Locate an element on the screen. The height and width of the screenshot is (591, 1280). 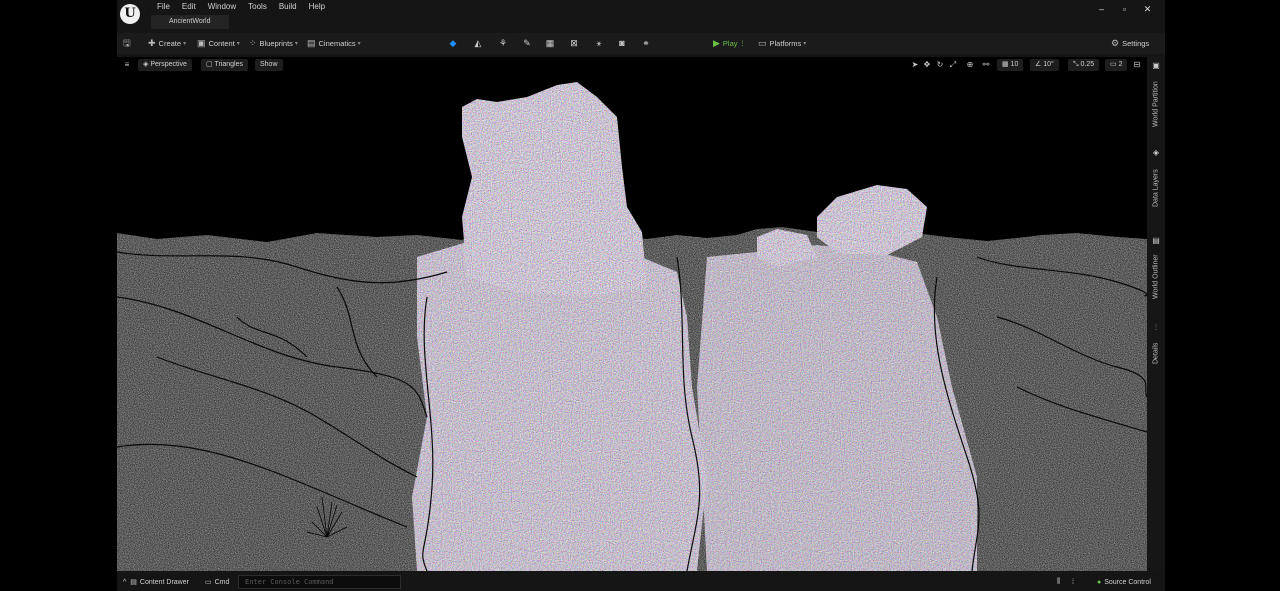
scale-icon: ⤡ is located at coordinates (1077, 64).